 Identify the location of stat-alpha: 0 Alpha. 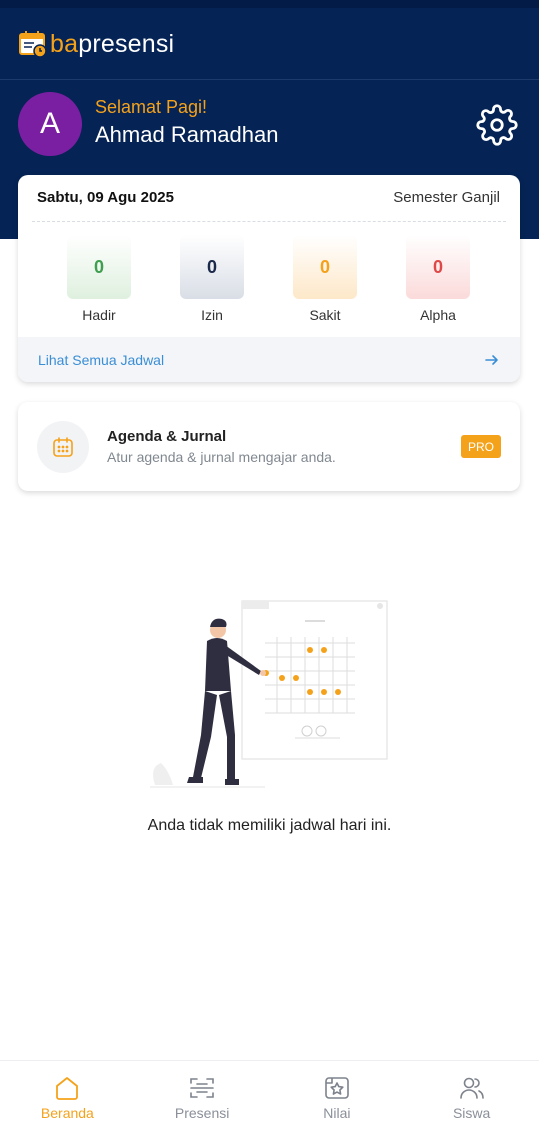
(438, 279).